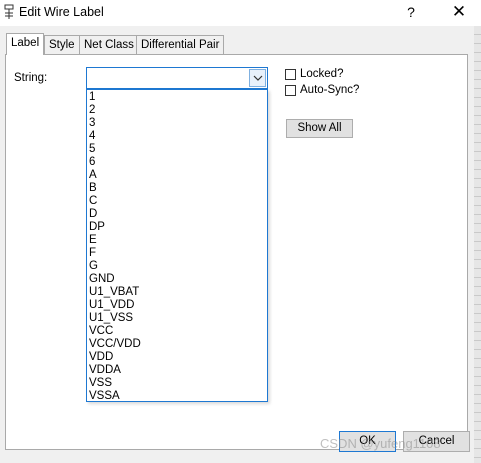  What do you see at coordinates (411, 12) in the screenshot?
I see `help-button: ?` at bounding box center [411, 12].